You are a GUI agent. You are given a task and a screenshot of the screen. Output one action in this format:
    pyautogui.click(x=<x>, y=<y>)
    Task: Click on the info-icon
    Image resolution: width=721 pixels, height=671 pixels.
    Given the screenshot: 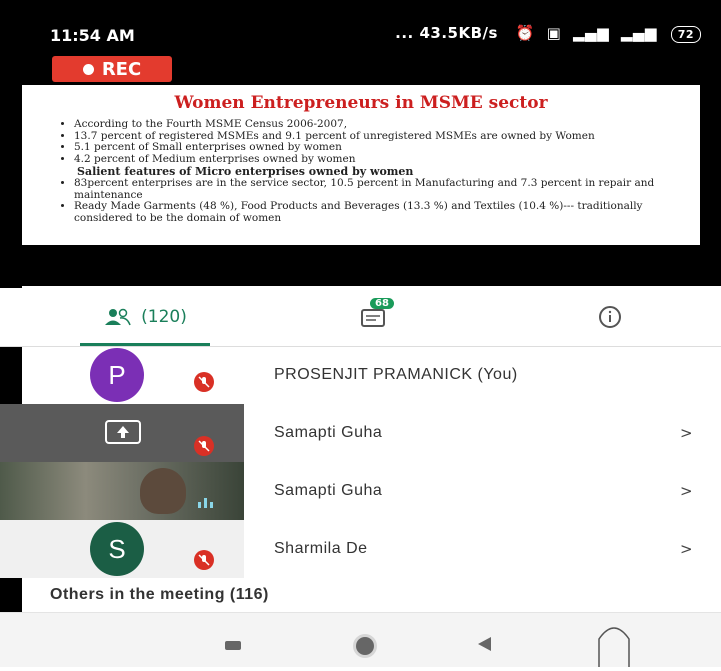 What is the action you would take?
    pyautogui.click(x=610, y=317)
    